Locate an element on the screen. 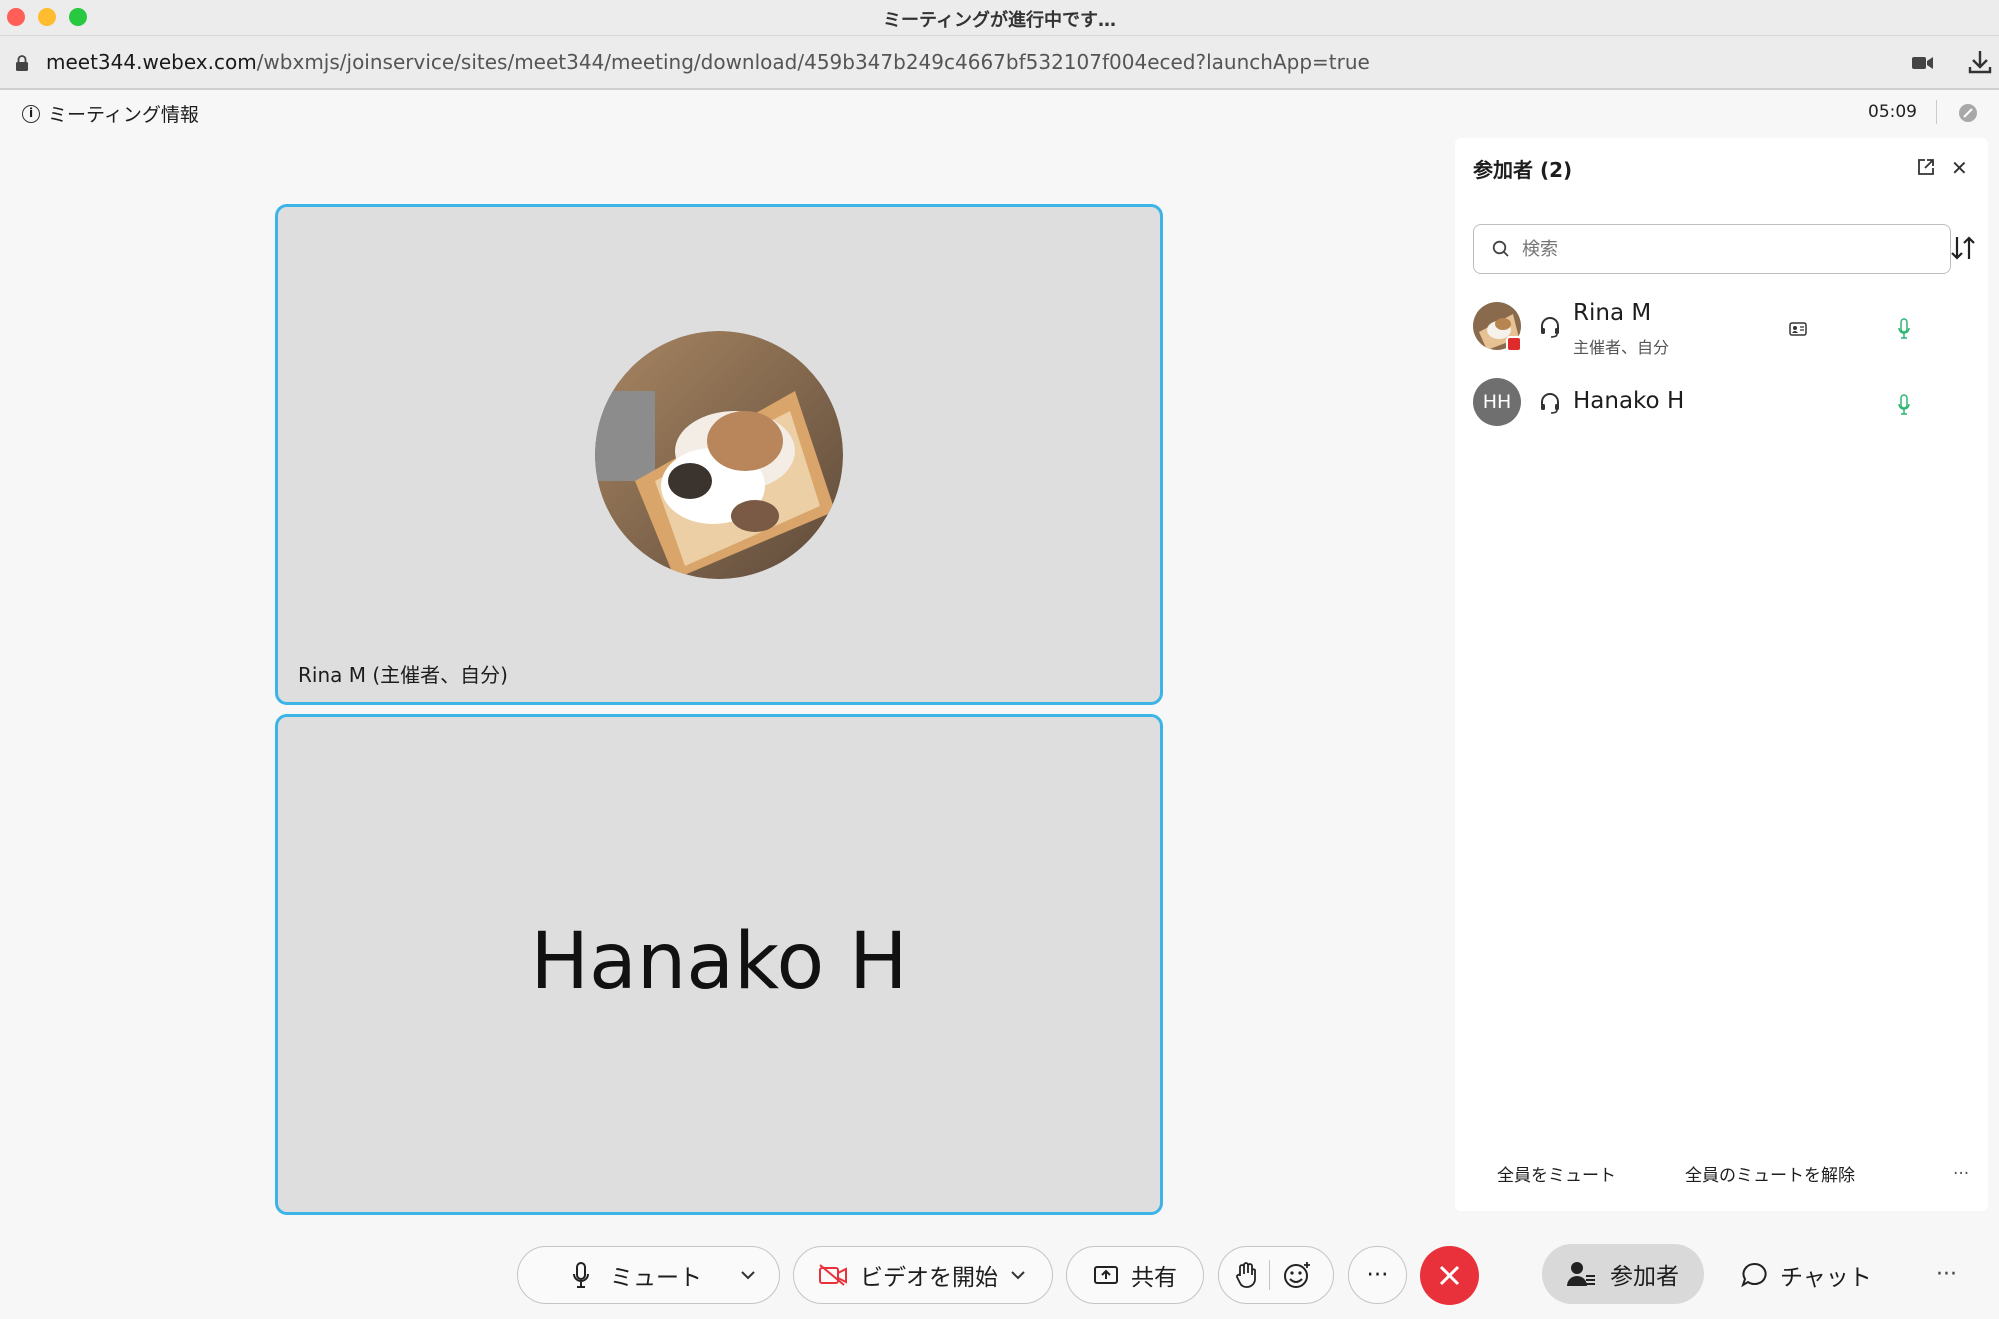 The image size is (1999, 1319). rina-avatar is located at coordinates (719, 455).